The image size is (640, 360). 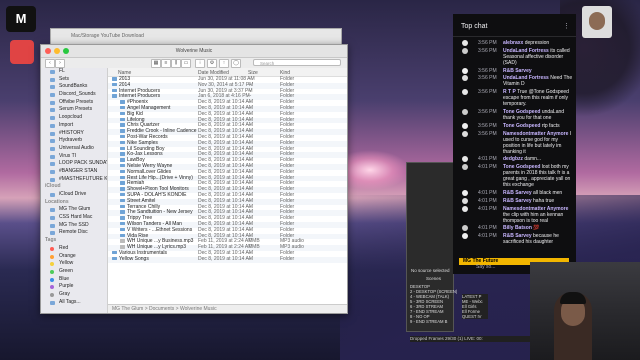 What do you see at coordinates (74, 180) in the screenshot?
I see `sidebar-item: #MASTHEFUTURE KITS` at bounding box center [74, 180].